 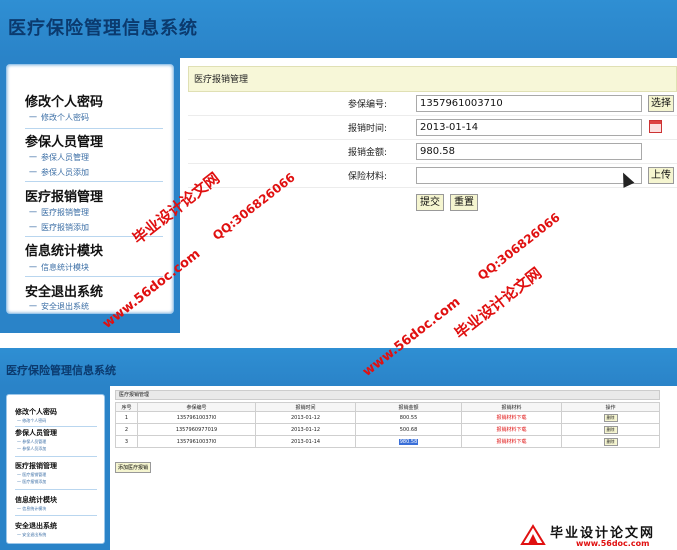 I want to click on select-button: 选择, so click(x=661, y=103).